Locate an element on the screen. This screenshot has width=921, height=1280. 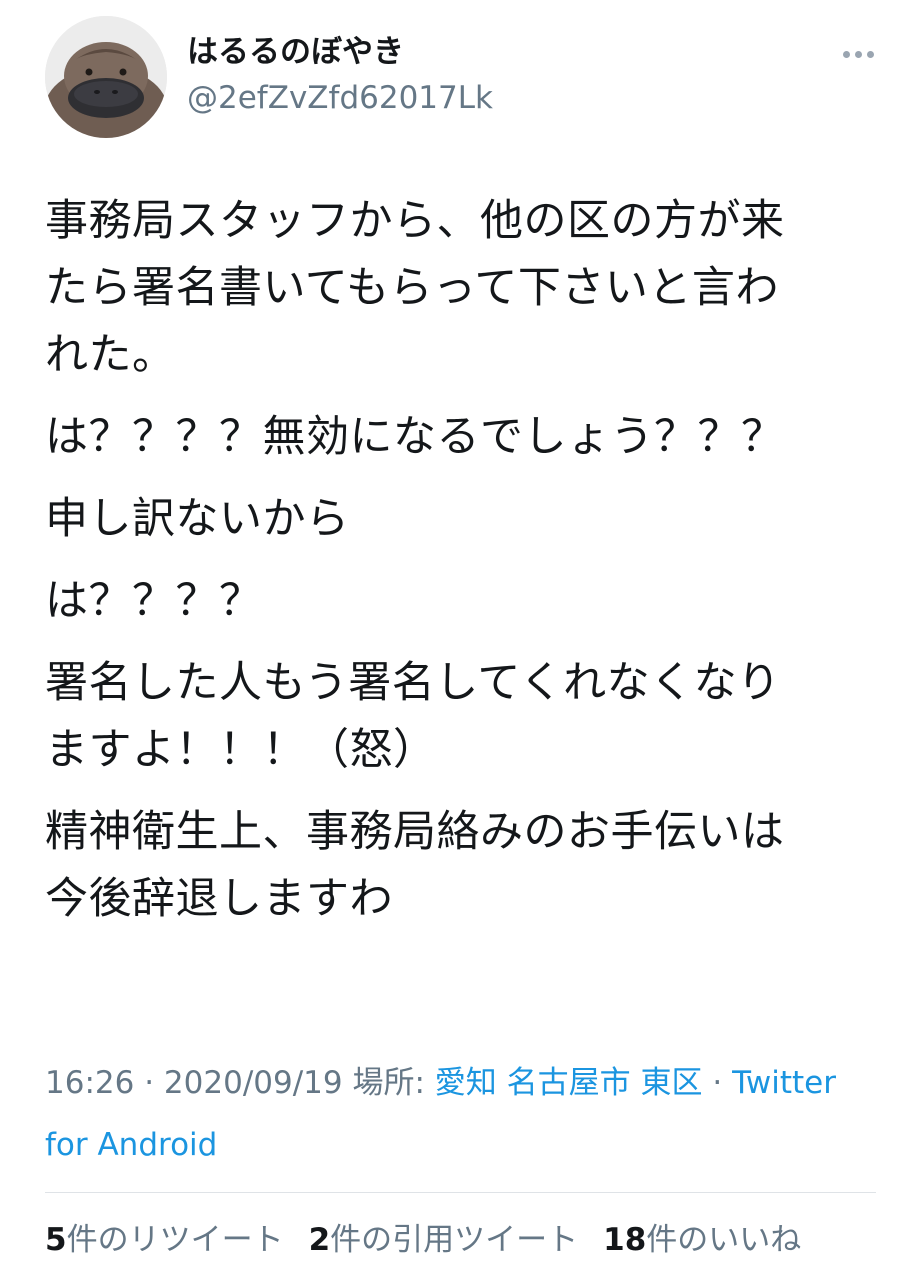
tweet-paragraph: は？？？？ is located at coordinates (465, 601).